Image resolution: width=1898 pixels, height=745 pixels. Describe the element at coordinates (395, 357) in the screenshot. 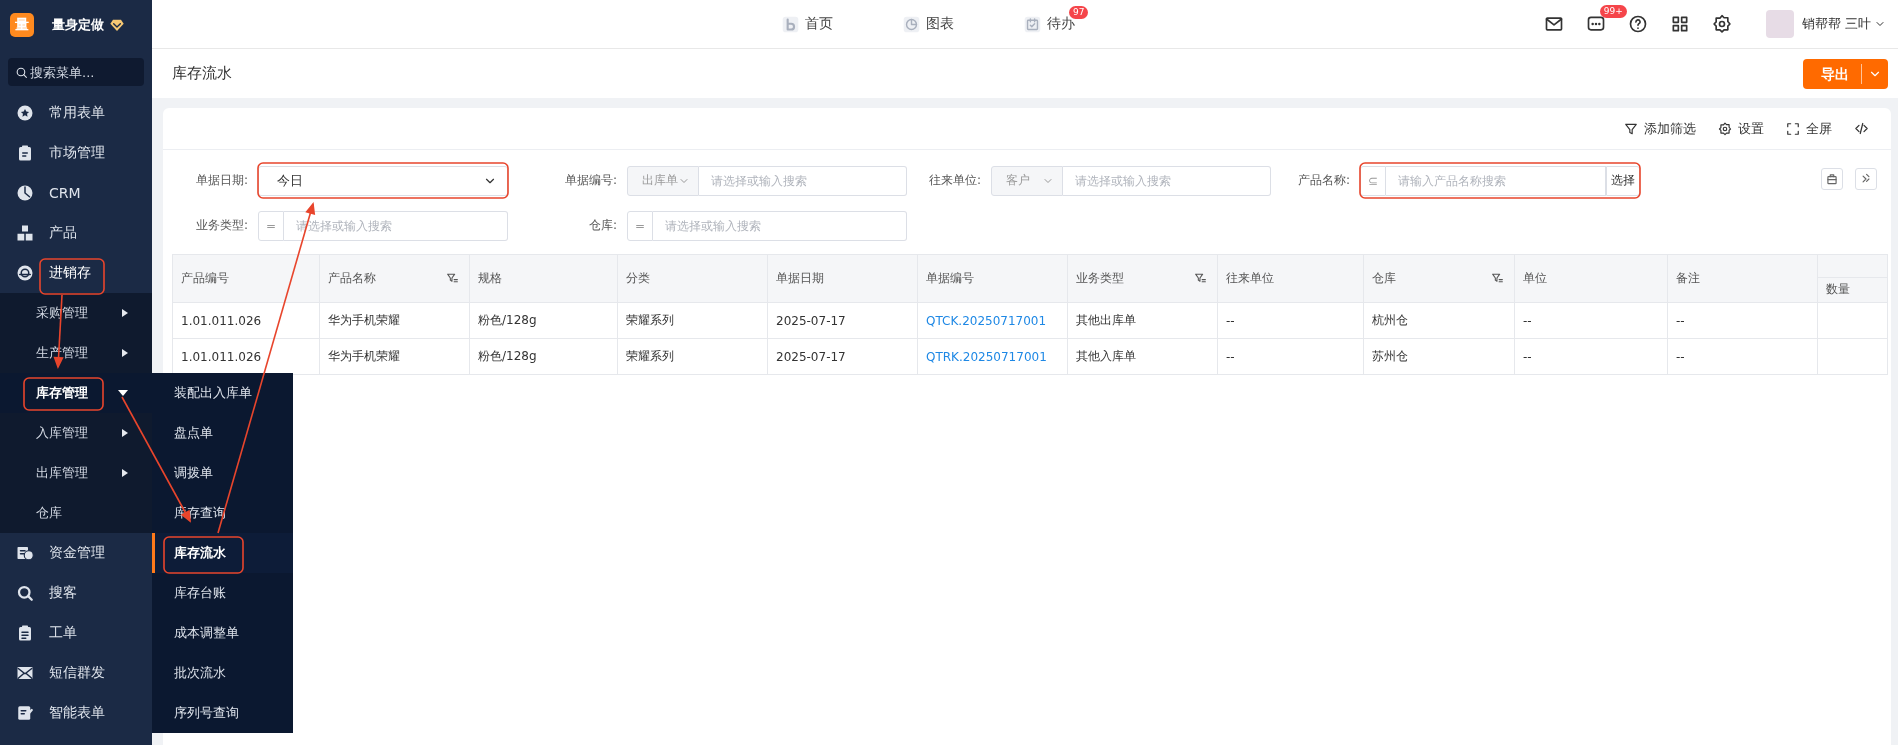

I see `table-cell: 华为手机荣耀` at that location.